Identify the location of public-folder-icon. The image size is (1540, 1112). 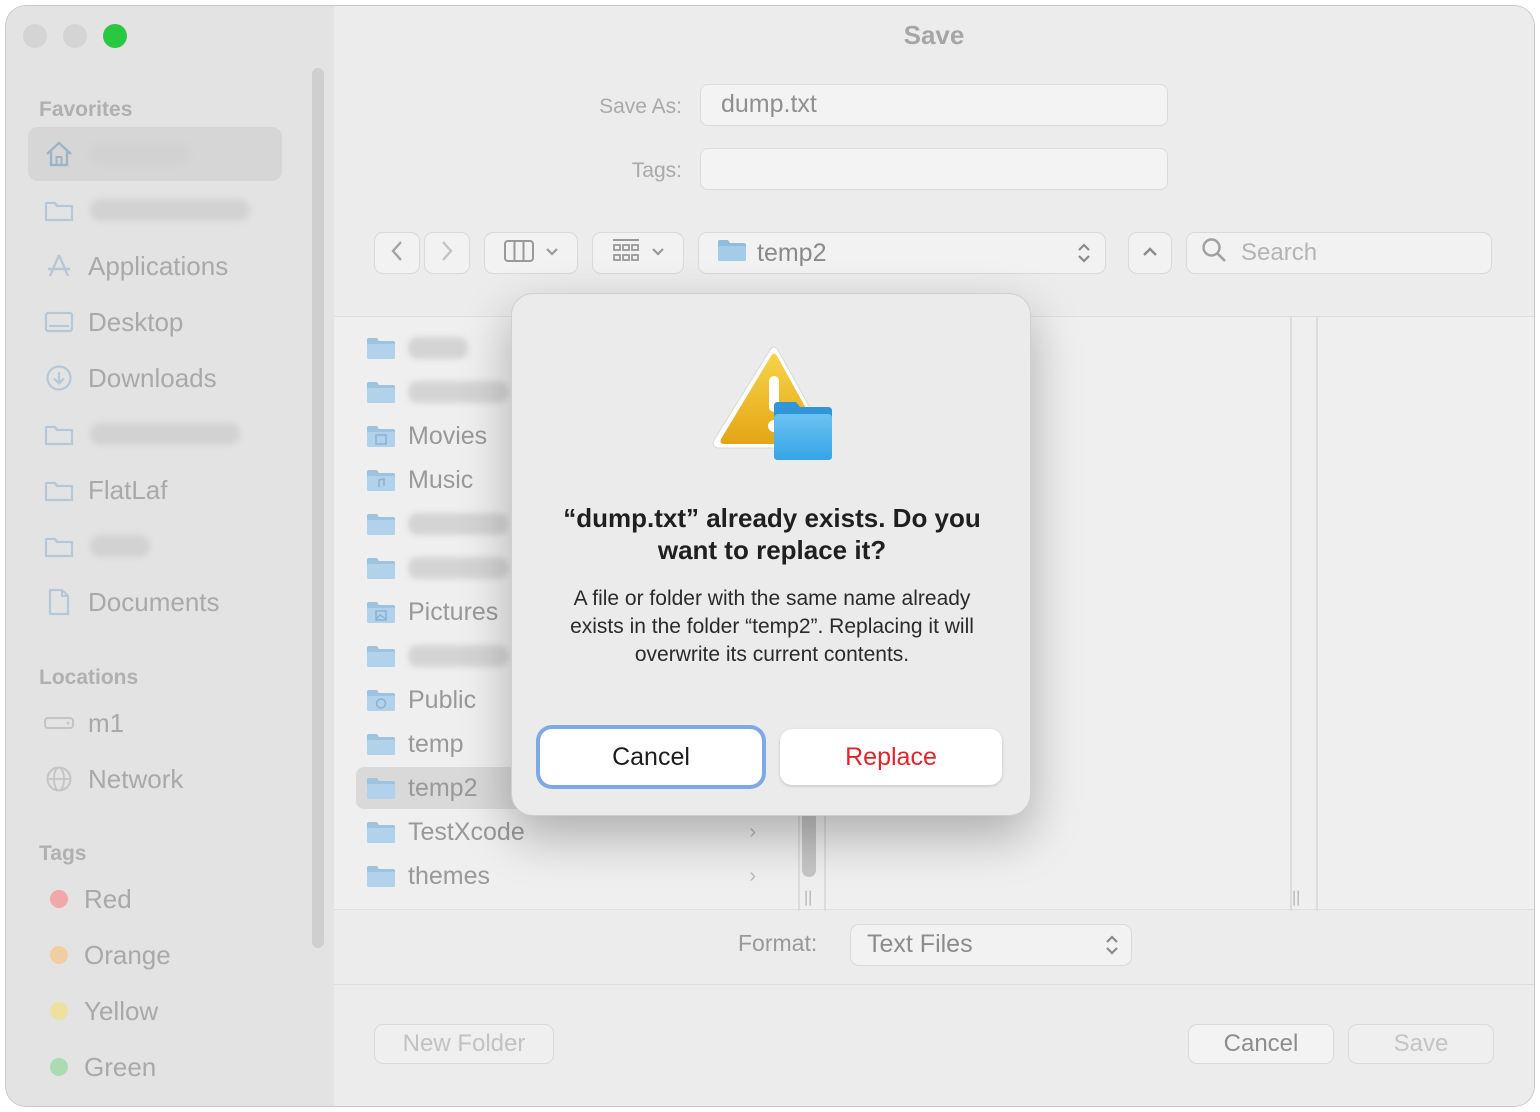
(381, 700).